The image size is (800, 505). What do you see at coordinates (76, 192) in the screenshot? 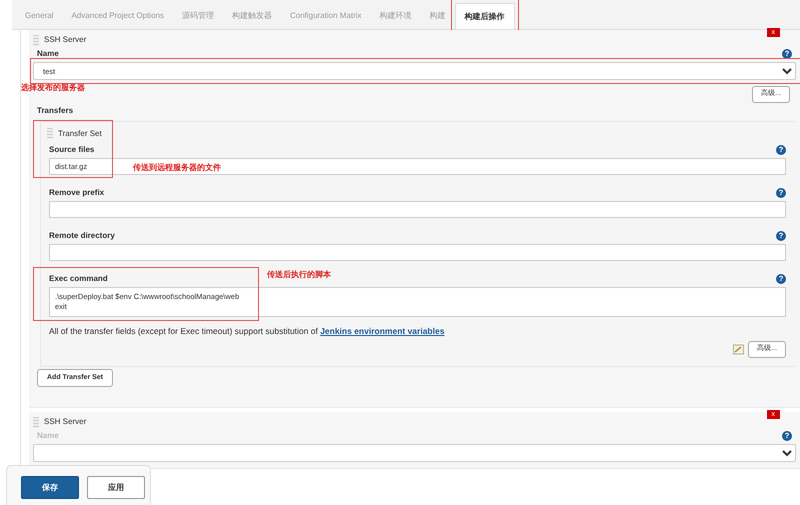
I see `field-label: Remove prefix` at bounding box center [76, 192].